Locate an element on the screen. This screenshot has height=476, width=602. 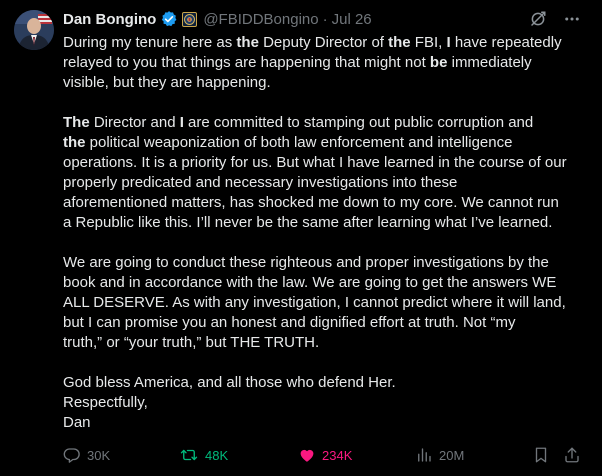
views-button: 20M is located at coordinates (439, 455).